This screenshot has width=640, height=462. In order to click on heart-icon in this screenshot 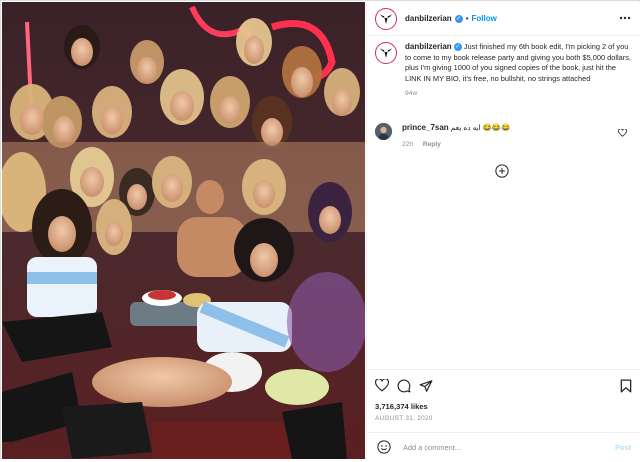, I will do `click(382, 385)`.